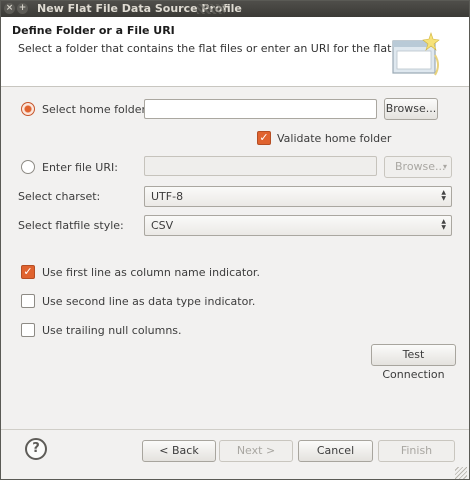 This screenshot has width=470, height=480. What do you see at coordinates (93, 30) in the screenshot?
I see `banner-title: Define Folder or a File URI` at bounding box center [93, 30].